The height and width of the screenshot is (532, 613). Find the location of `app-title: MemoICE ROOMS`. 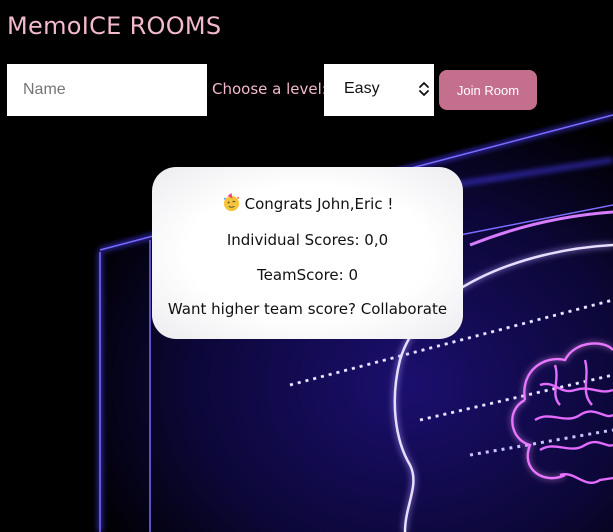

app-title: MemoICE ROOMS is located at coordinates (114, 26).